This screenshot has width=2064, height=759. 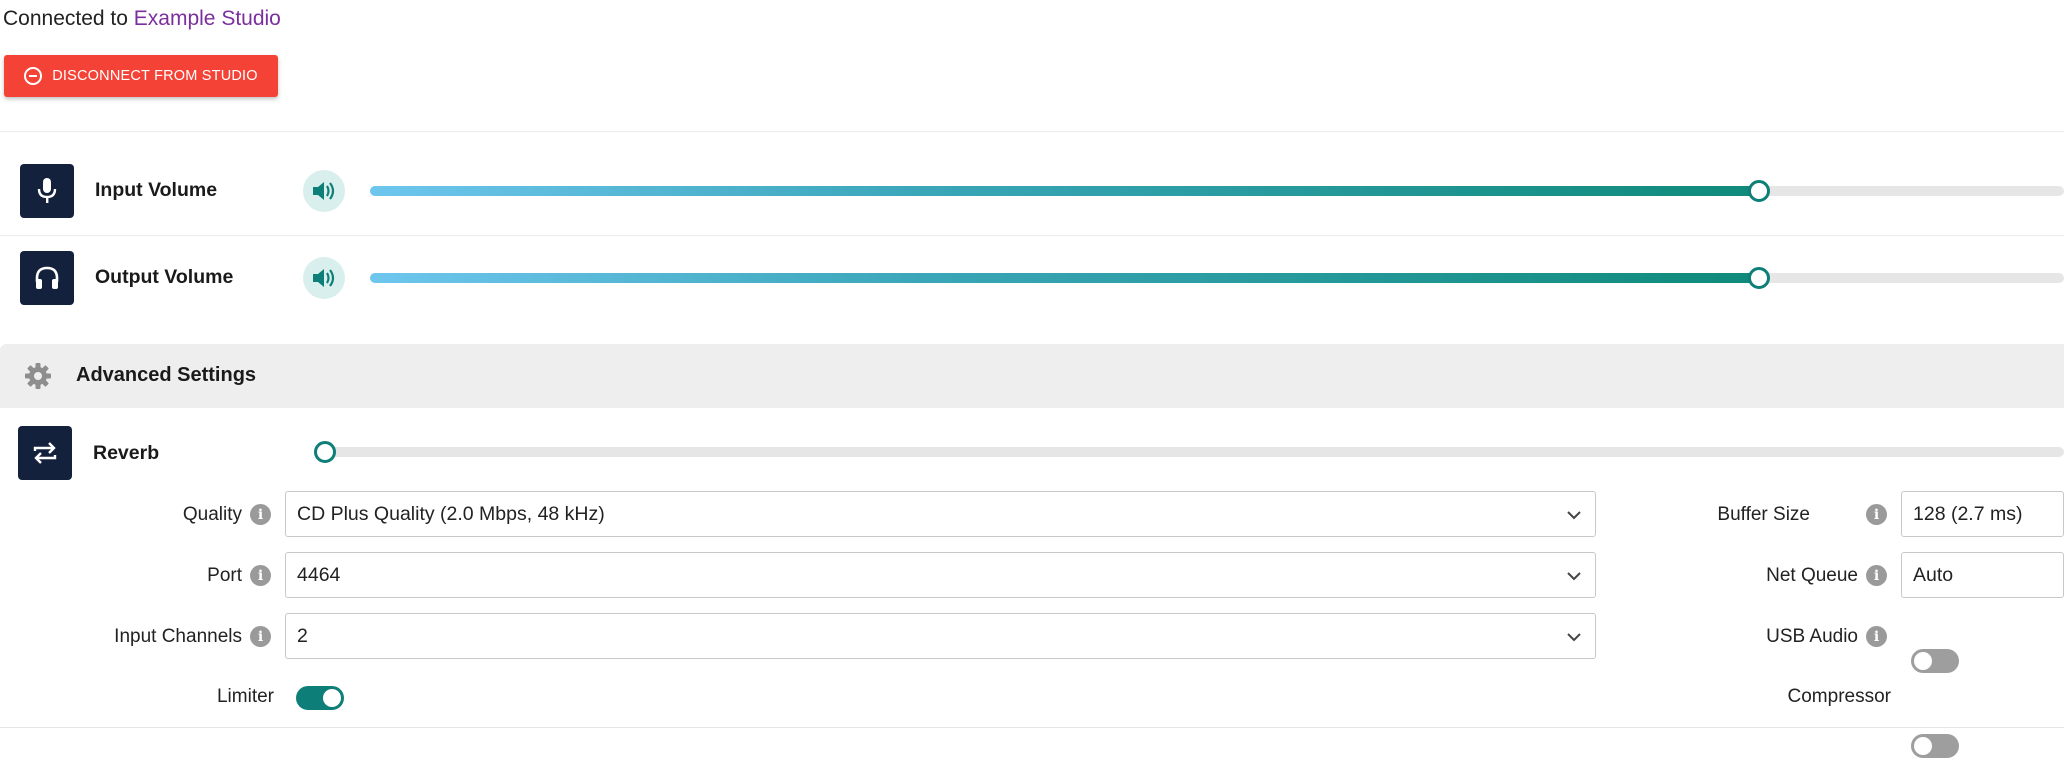 I want to click on compressor-toggle, so click(x=1935, y=746).